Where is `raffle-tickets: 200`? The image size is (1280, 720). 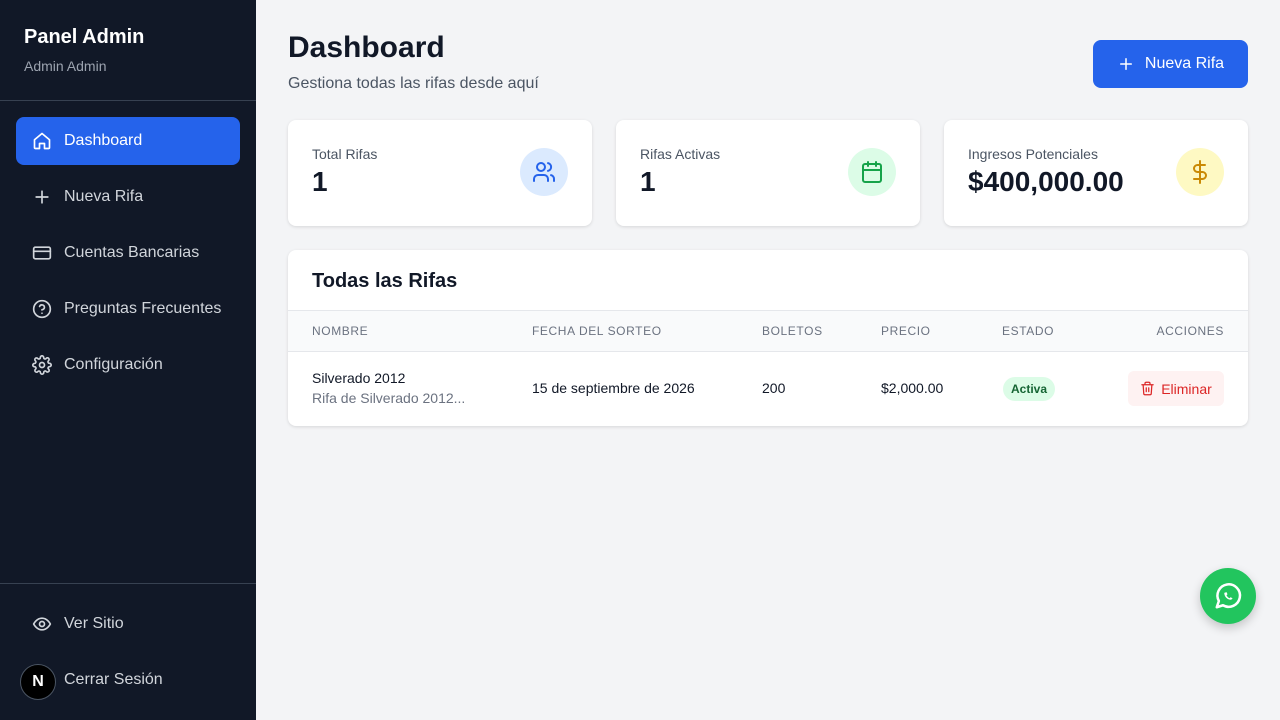
raffle-tickets: 200 is located at coordinates (774, 388).